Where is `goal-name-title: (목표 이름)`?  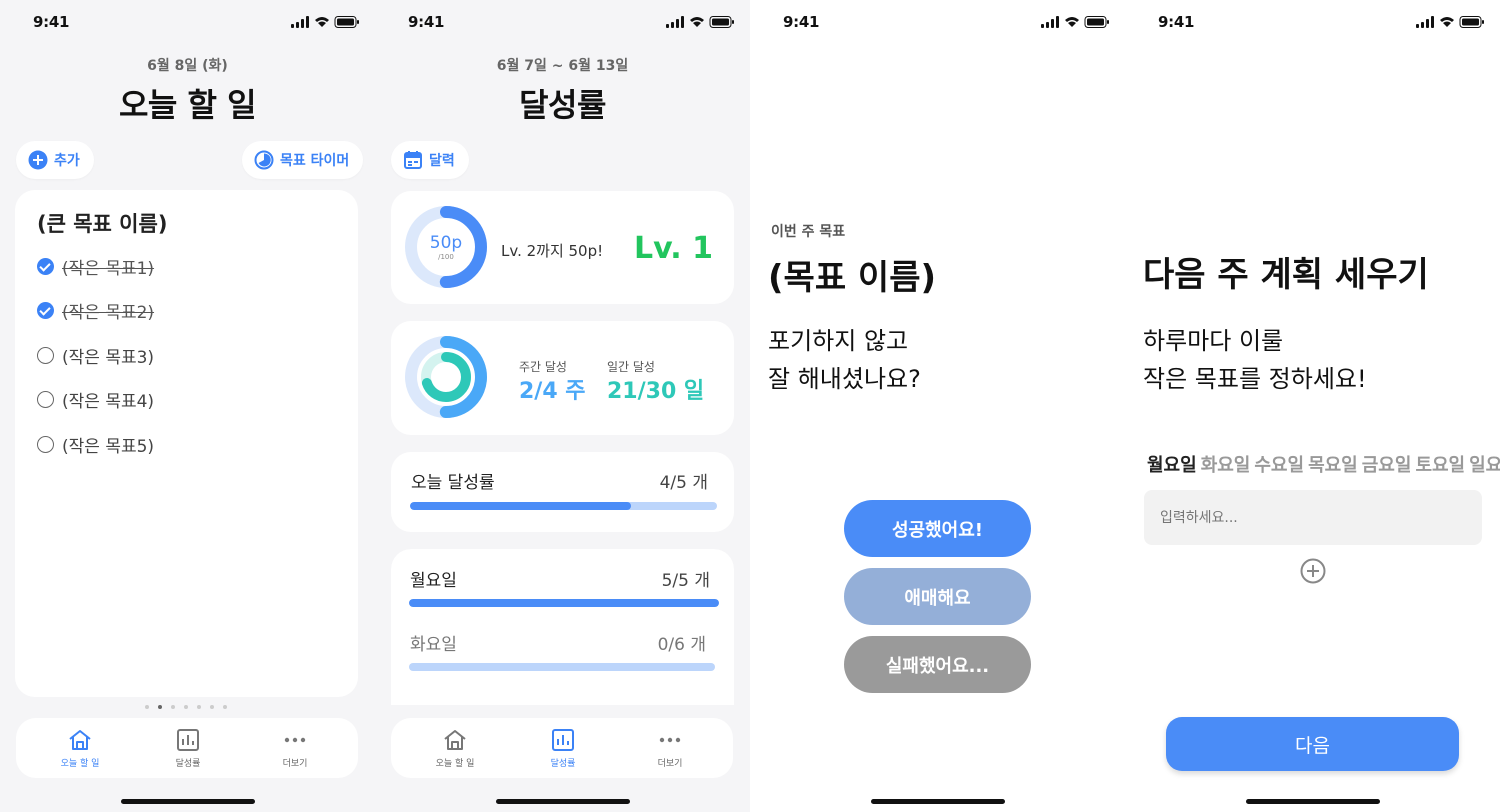
goal-name-title: (목표 이름) is located at coordinates (852, 278).